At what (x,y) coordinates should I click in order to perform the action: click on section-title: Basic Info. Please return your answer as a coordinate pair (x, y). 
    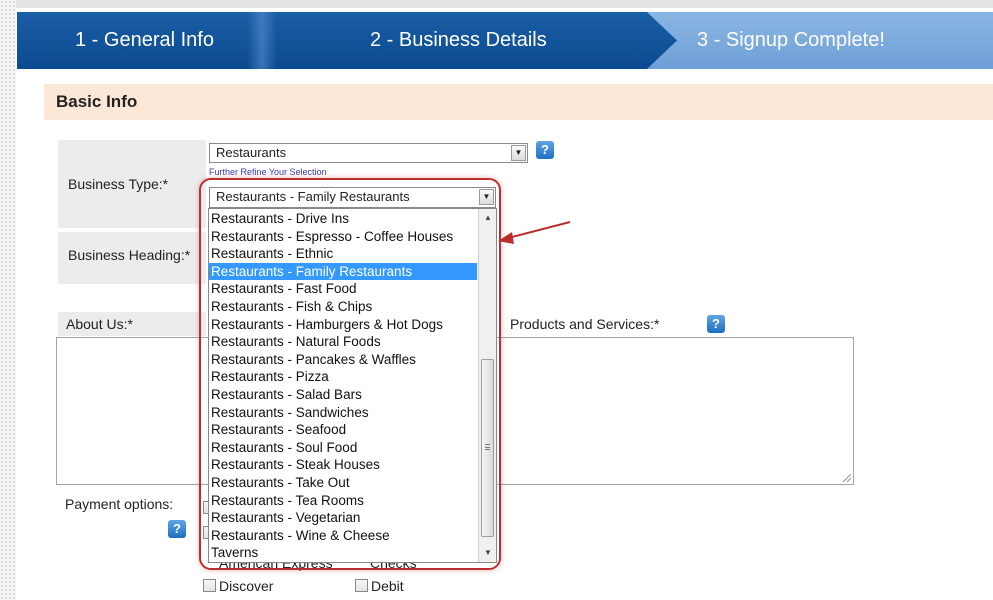
    Looking at the image, I should click on (518, 102).